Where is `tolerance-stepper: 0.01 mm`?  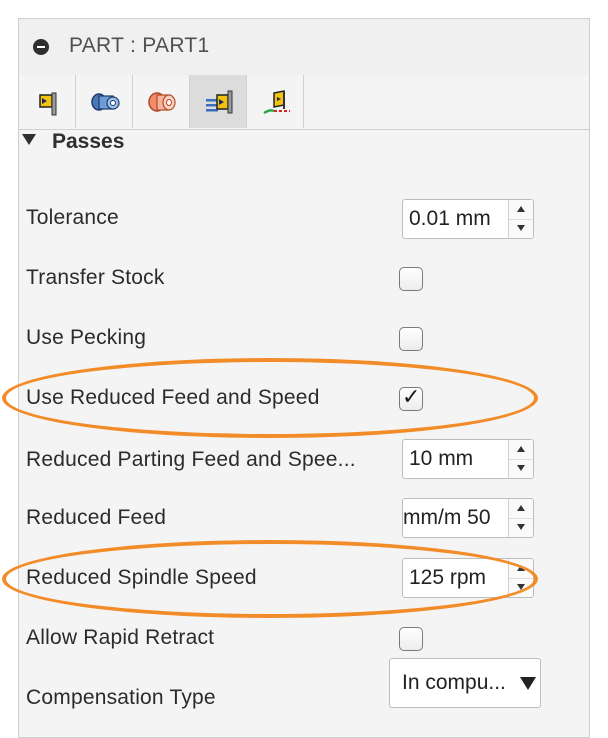 tolerance-stepper: 0.01 mm is located at coordinates (468, 219).